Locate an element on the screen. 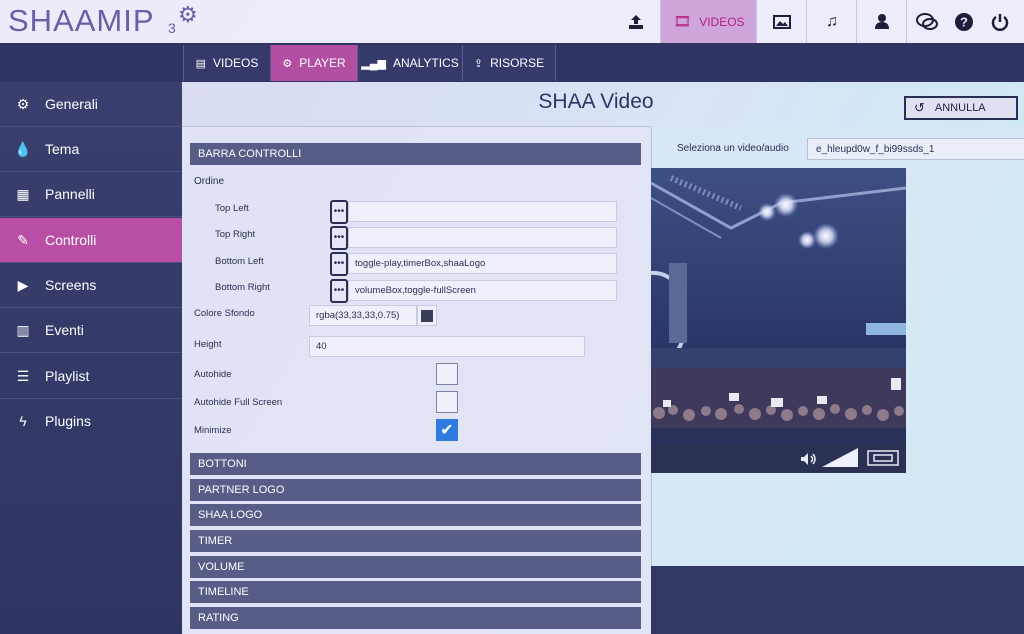 This screenshot has height=634, width=1024. signal-icon: ▂▄▆ is located at coordinates (373, 63).